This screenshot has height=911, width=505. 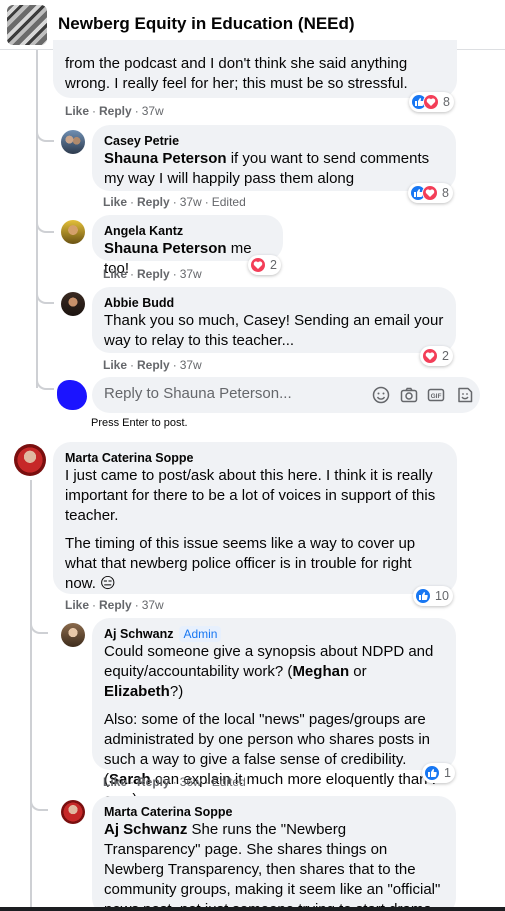 I want to click on group-title: Newberg Equity in Education (NEEd), so click(x=206, y=24).